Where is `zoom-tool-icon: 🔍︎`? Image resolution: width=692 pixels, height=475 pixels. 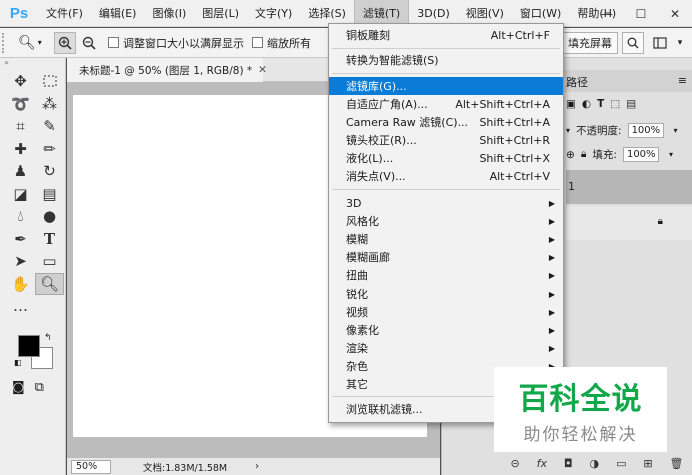 zoom-tool-icon: 🔍︎ is located at coordinates (49, 283).